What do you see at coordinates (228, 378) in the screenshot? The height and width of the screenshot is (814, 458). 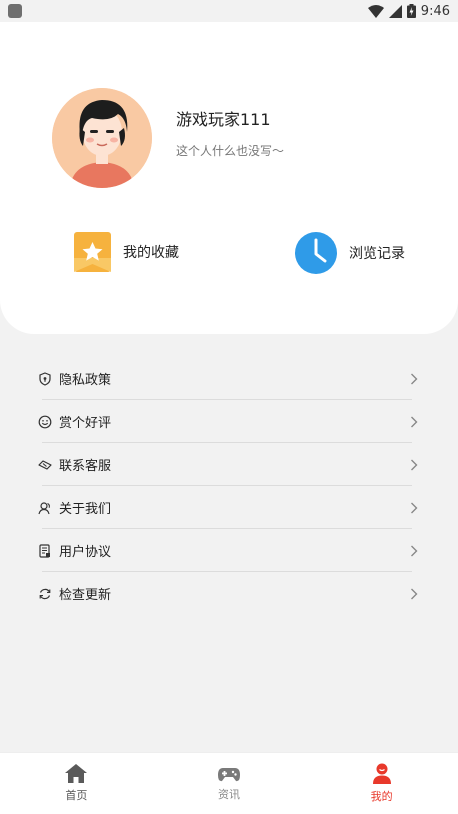 I see `menu-item-privacy-policy: 隐私政策` at bounding box center [228, 378].